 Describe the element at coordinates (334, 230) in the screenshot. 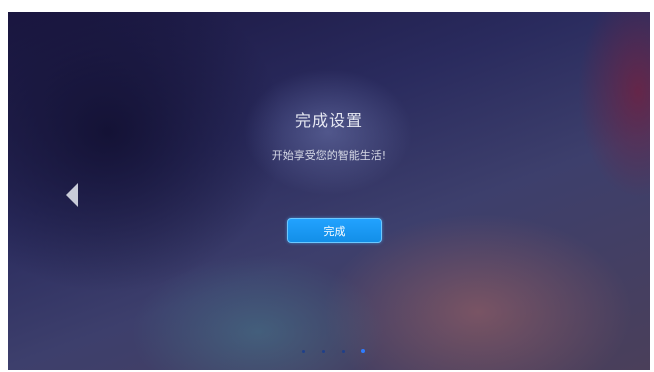

I see `done-button: 完成` at that location.